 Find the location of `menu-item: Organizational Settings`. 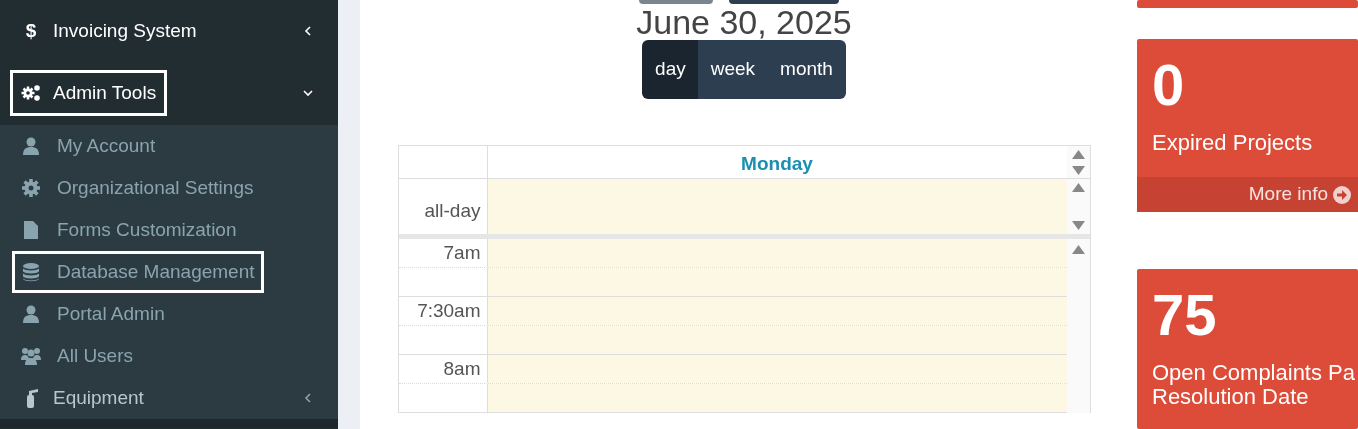

menu-item: Organizational Settings is located at coordinates (137, 188).